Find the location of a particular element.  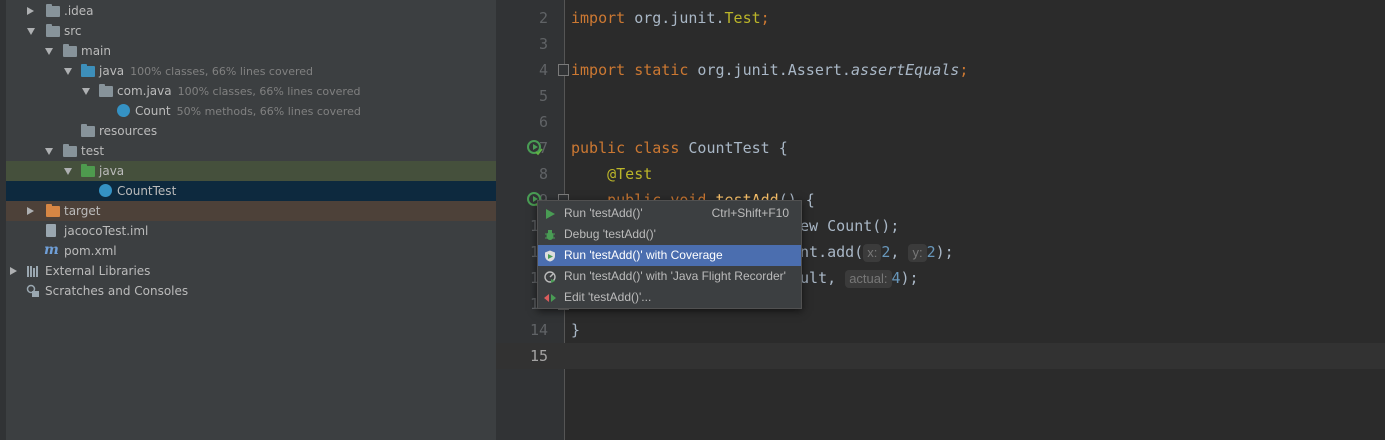

menu-item-label: Debug 'testAdd()' is located at coordinates (610, 234).